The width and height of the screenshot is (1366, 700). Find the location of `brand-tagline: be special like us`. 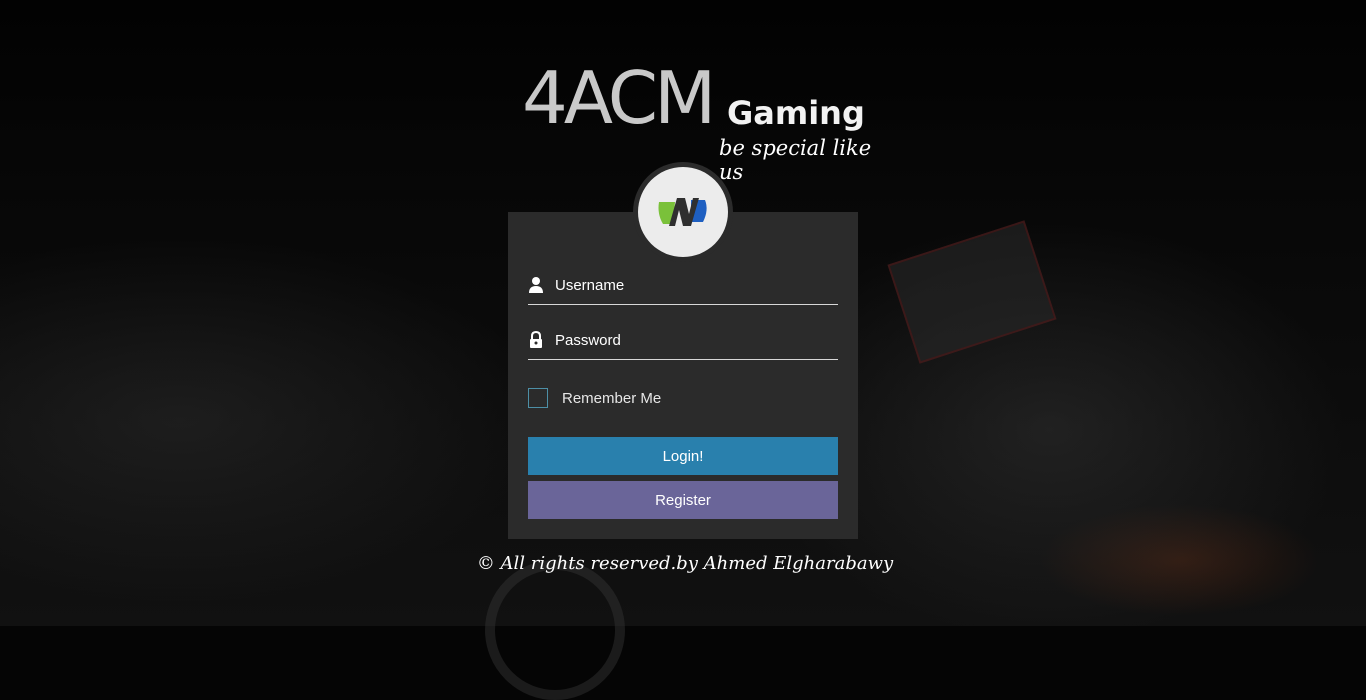

brand-tagline: be special like us is located at coordinates (795, 160).